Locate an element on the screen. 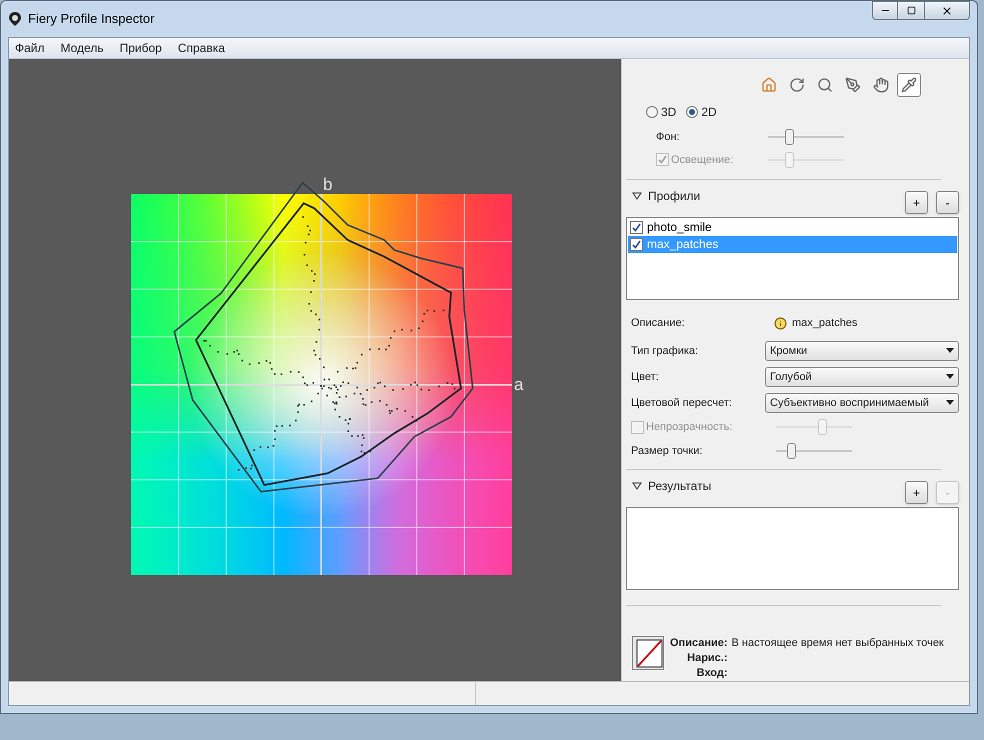 Image resolution: width=984 pixels, height=740 pixels. dropdown: Кромки is located at coordinates (862, 350).